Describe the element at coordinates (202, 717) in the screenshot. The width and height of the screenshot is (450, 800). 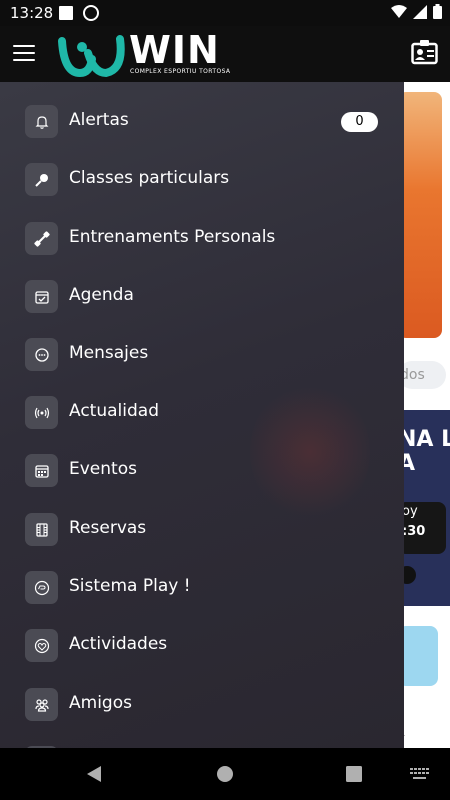
I see `drawer-item-amigos: Amigos` at that location.